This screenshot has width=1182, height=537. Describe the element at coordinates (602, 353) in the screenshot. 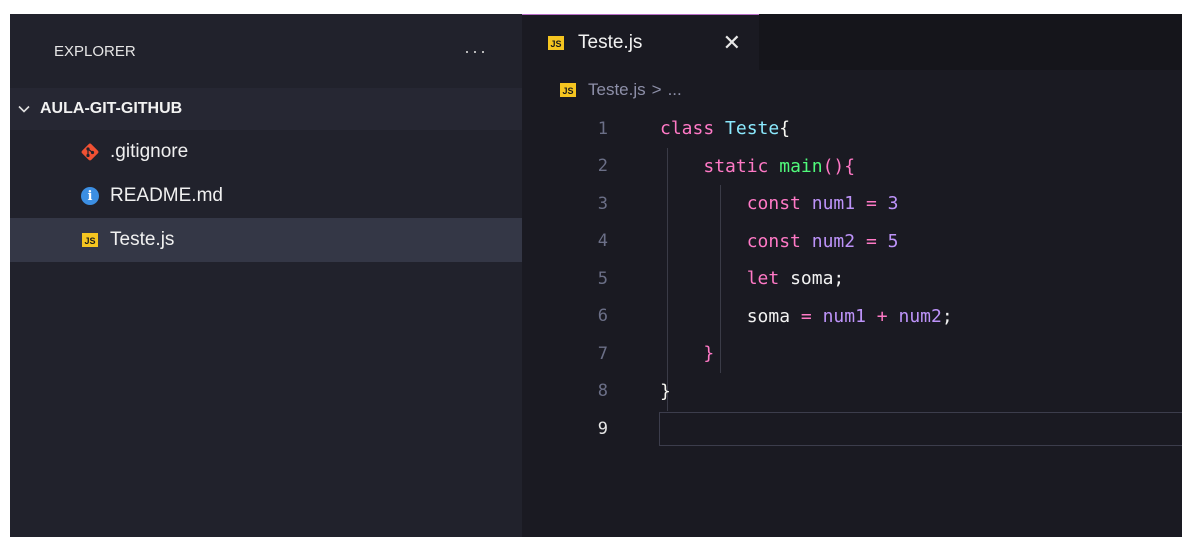

I see `line-number: 7` at that location.